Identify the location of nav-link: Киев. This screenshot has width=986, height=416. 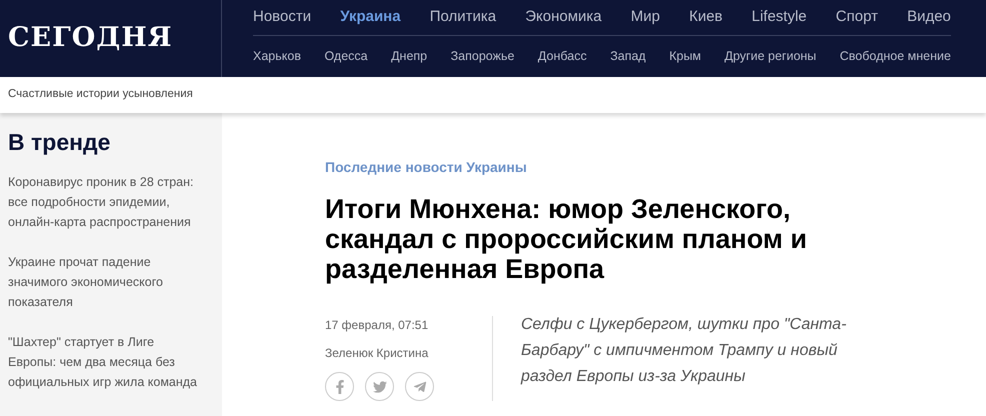
(706, 17).